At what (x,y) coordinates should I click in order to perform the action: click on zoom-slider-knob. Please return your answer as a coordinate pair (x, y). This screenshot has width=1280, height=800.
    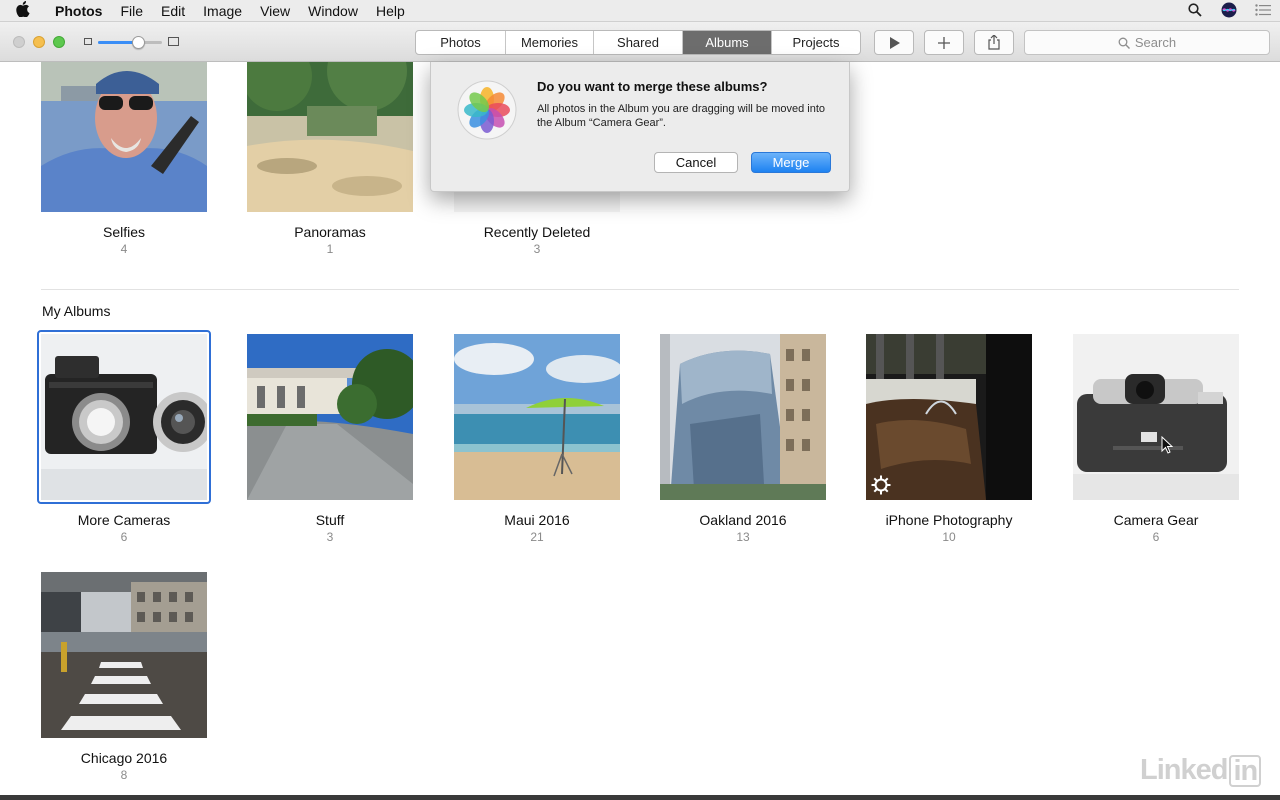
    Looking at the image, I should click on (139, 42).